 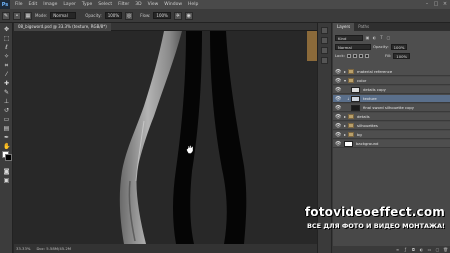 I want to click on gradient-tool-icon: ▤, so click(x=6, y=128).